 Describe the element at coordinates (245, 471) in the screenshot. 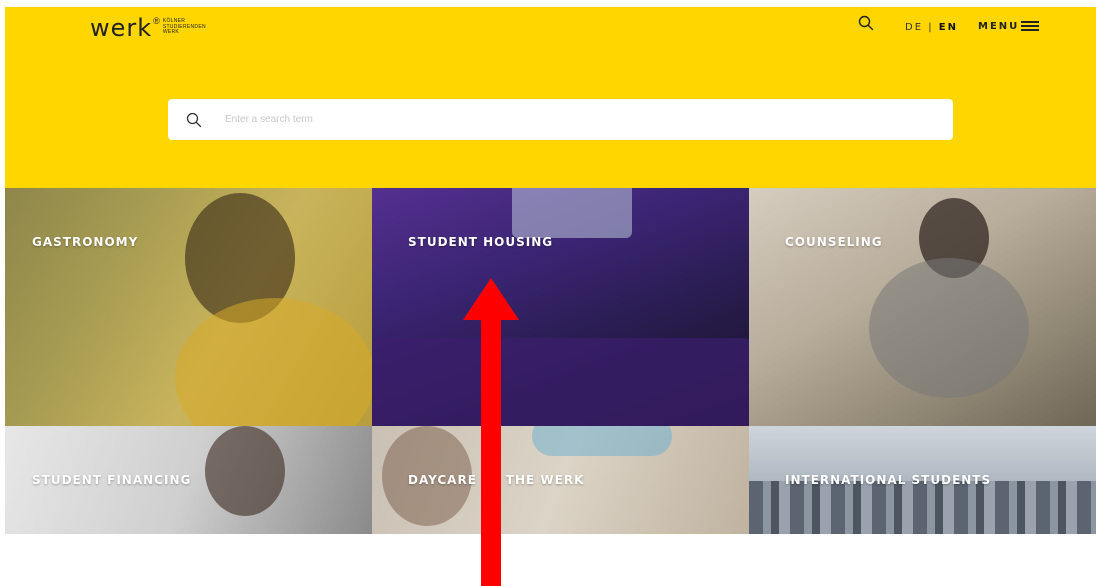

I see `person-photo-decoration` at that location.